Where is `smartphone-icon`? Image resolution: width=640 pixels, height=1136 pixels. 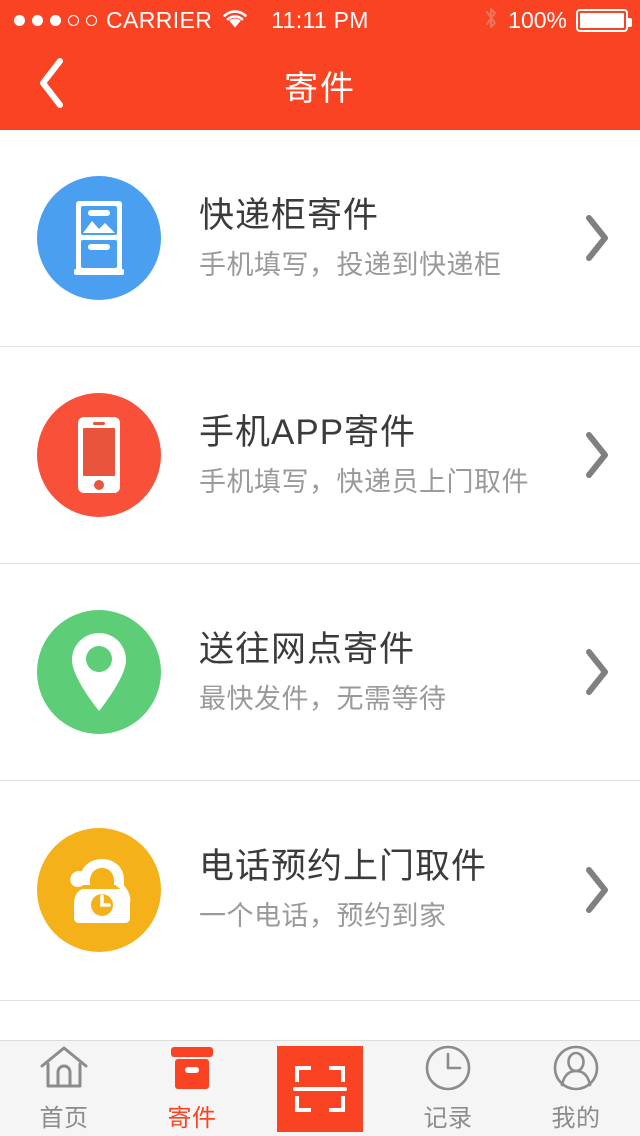
smartphone-icon is located at coordinates (99, 455).